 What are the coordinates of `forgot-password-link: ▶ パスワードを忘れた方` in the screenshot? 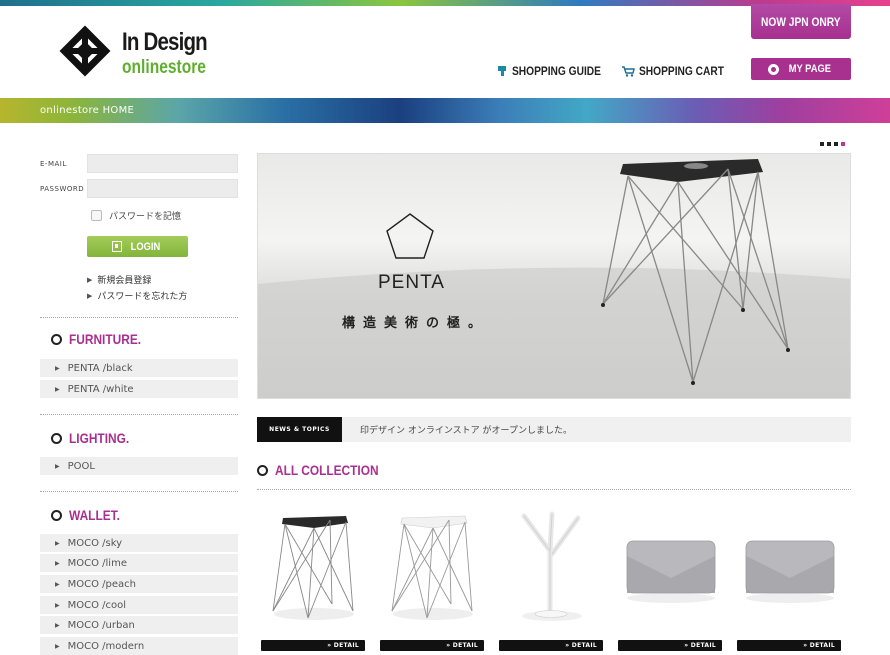 It's located at (137, 296).